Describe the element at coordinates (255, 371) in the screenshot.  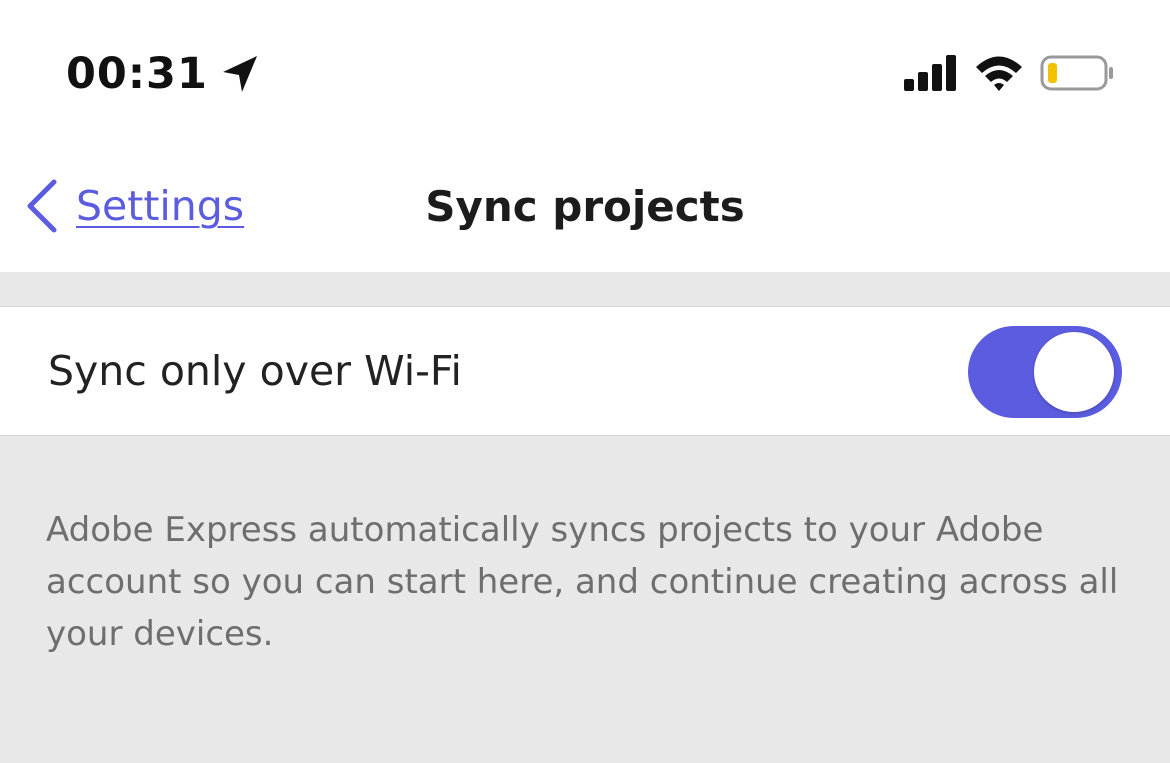
I see `setting-label: Sync only over Wi-Fi` at that location.